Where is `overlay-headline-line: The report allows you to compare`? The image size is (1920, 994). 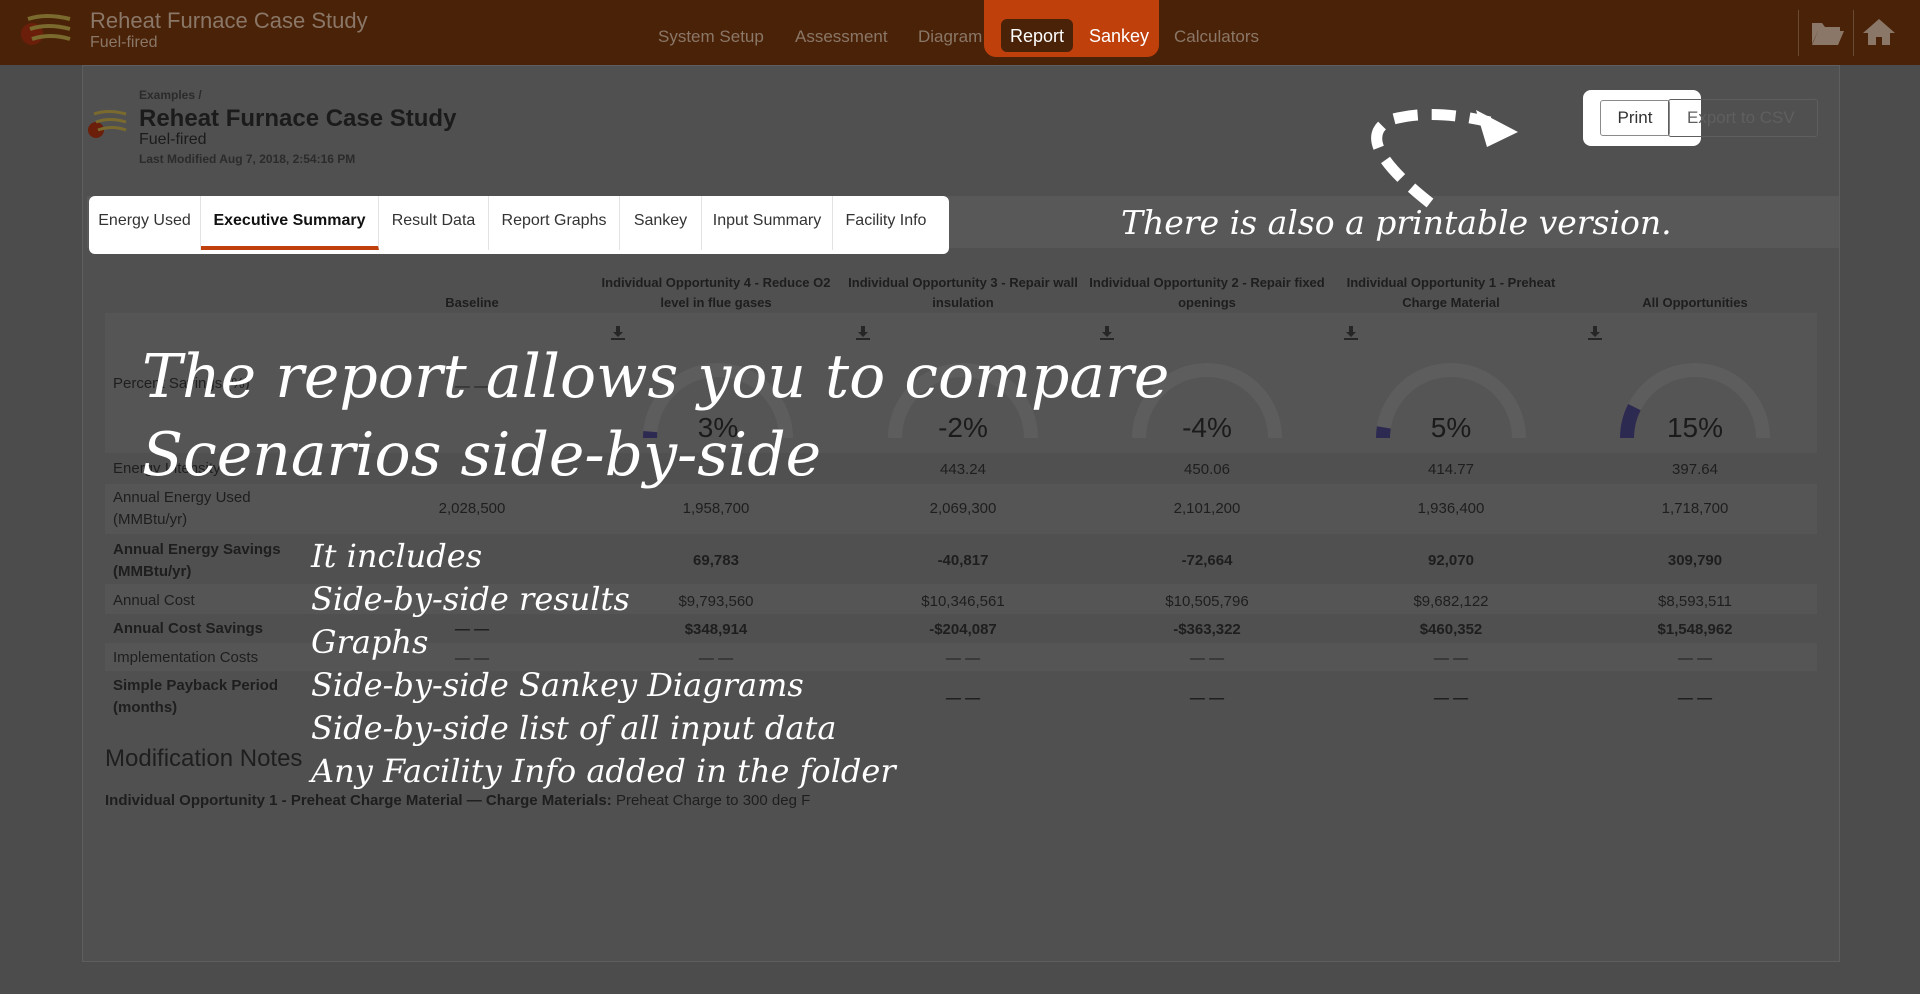
overlay-headline-line: The report allows you to compare is located at coordinates (656, 377).